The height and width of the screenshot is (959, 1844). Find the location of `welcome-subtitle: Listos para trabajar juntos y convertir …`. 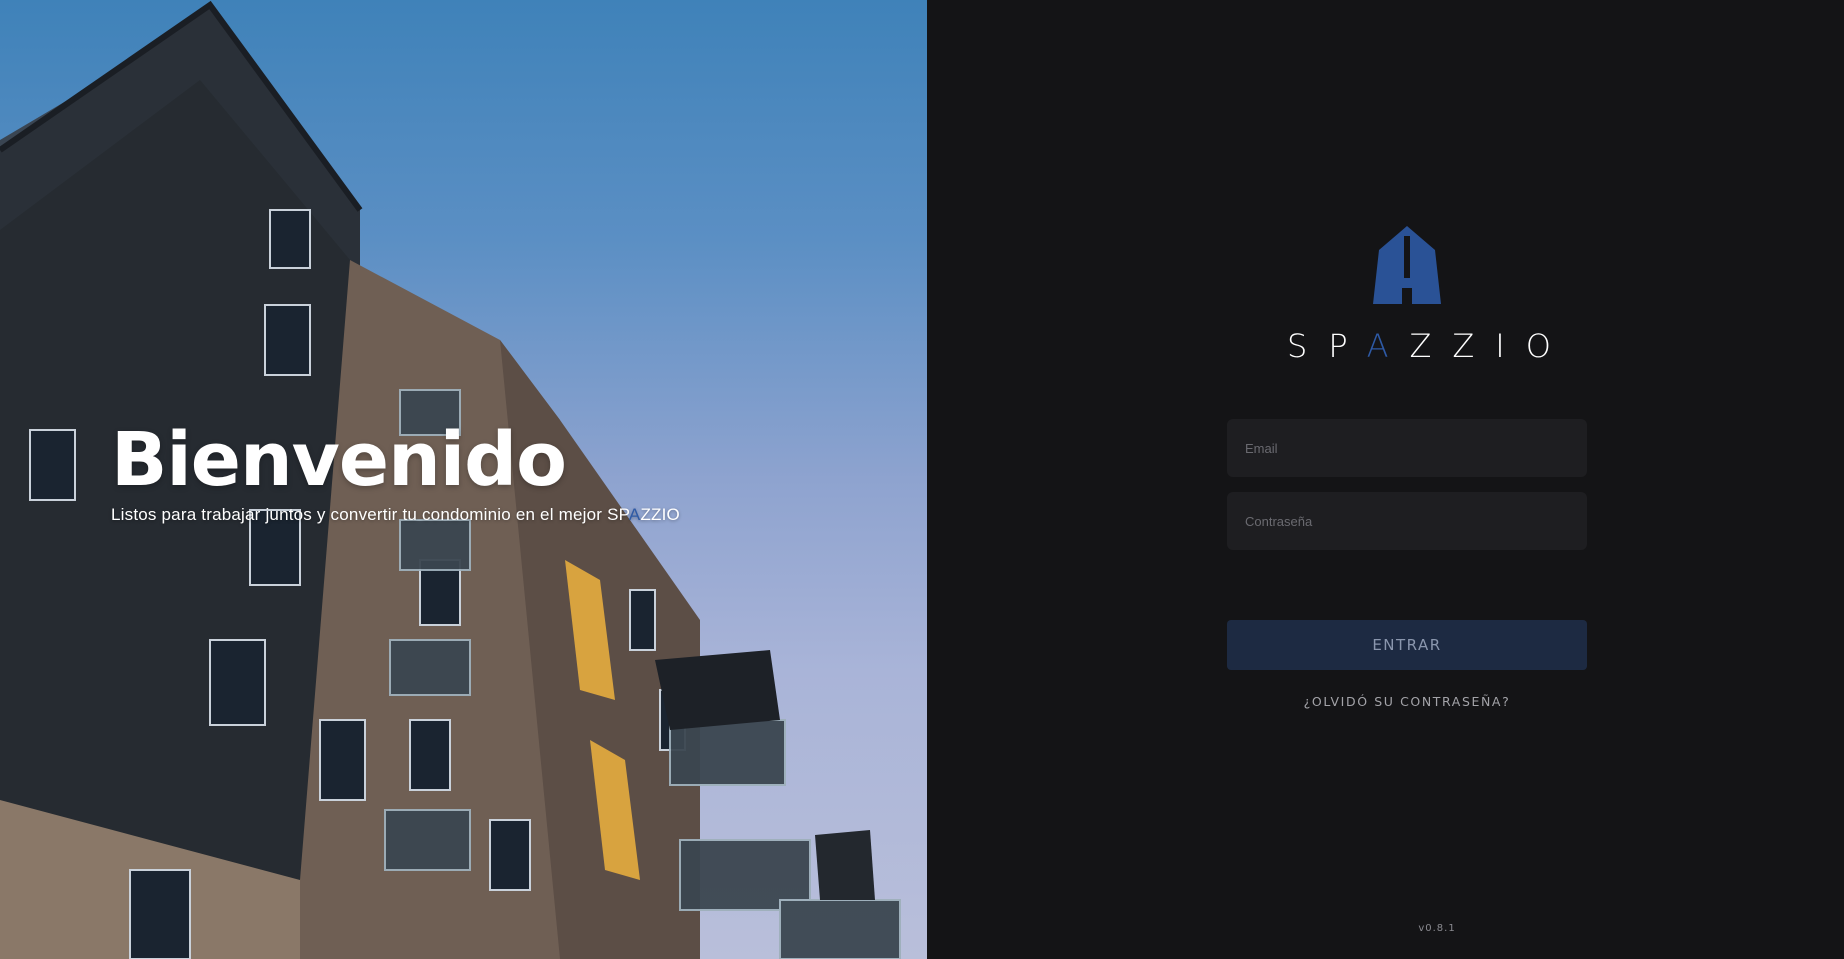

welcome-subtitle: Listos para trabajar juntos y convertir … is located at coordinates (395, 515).